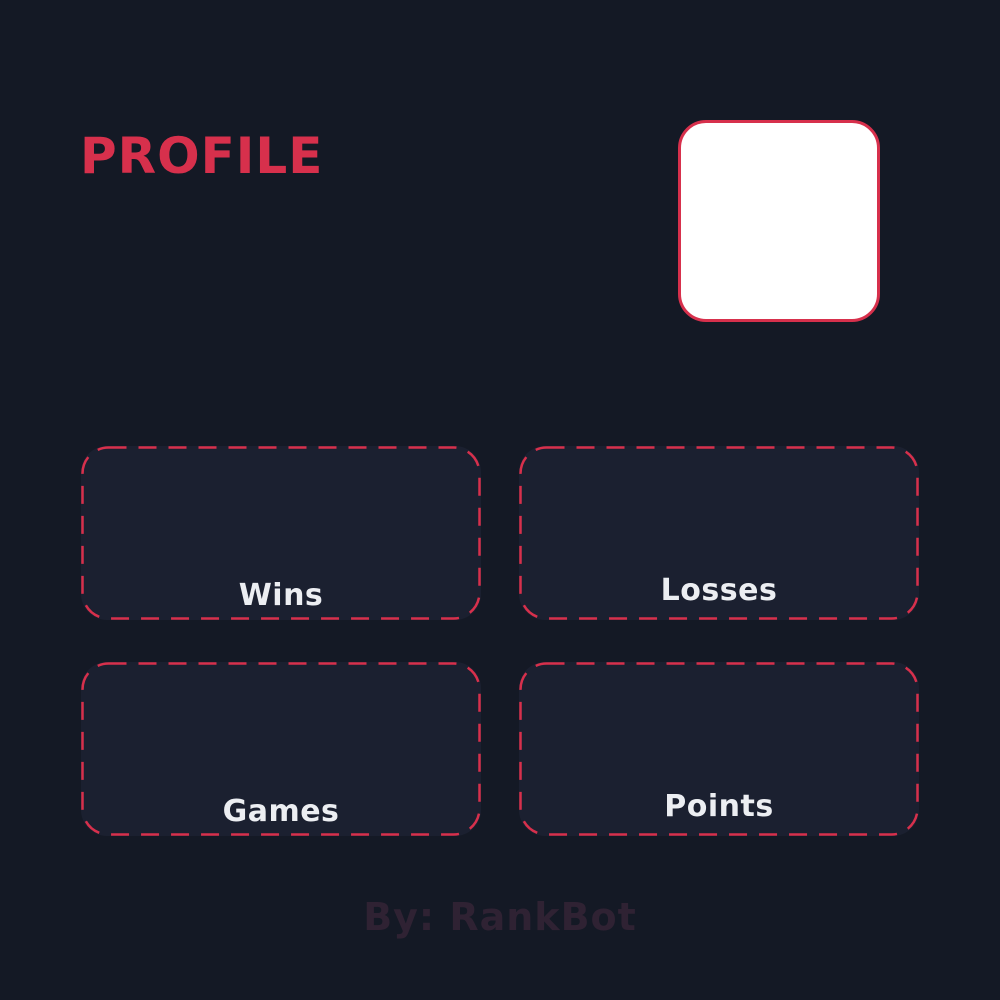  I want to click on stat-label-points: Points, so click(719, 806).